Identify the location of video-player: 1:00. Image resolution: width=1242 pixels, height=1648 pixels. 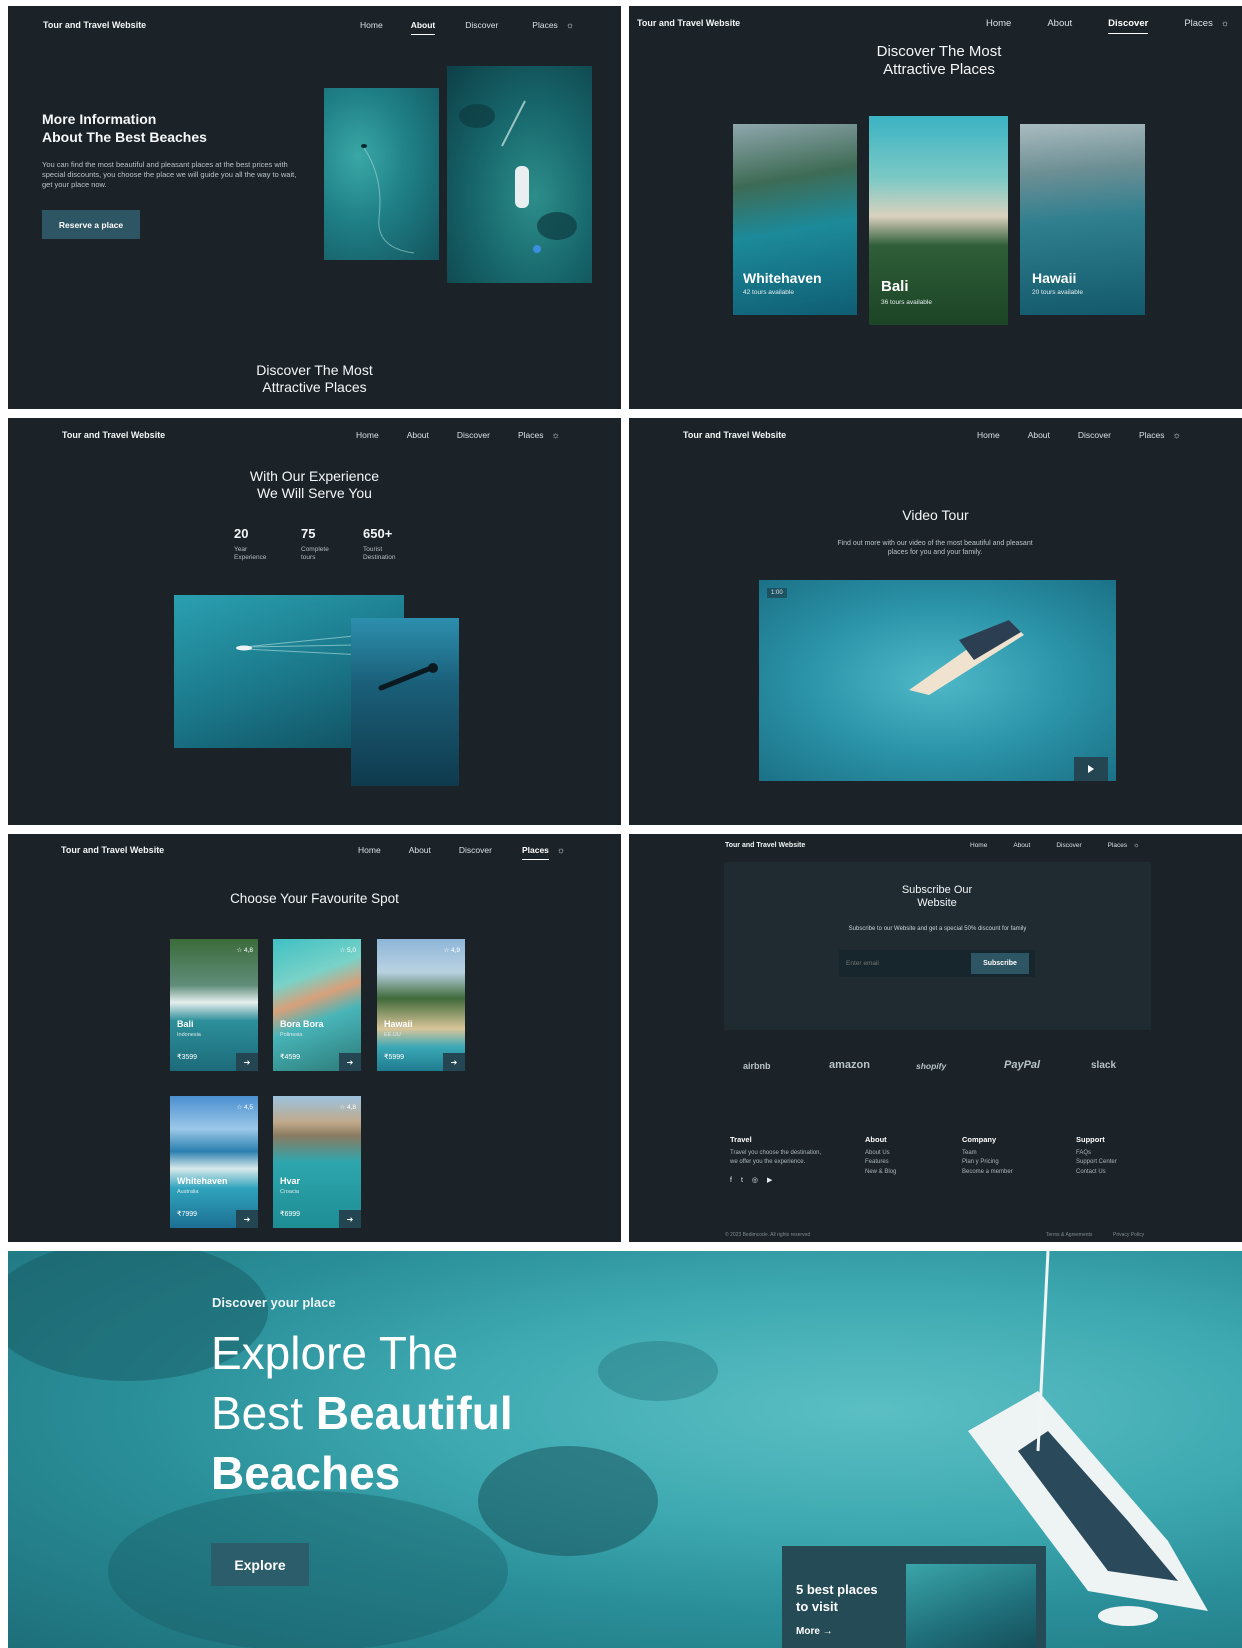
(937, 680).